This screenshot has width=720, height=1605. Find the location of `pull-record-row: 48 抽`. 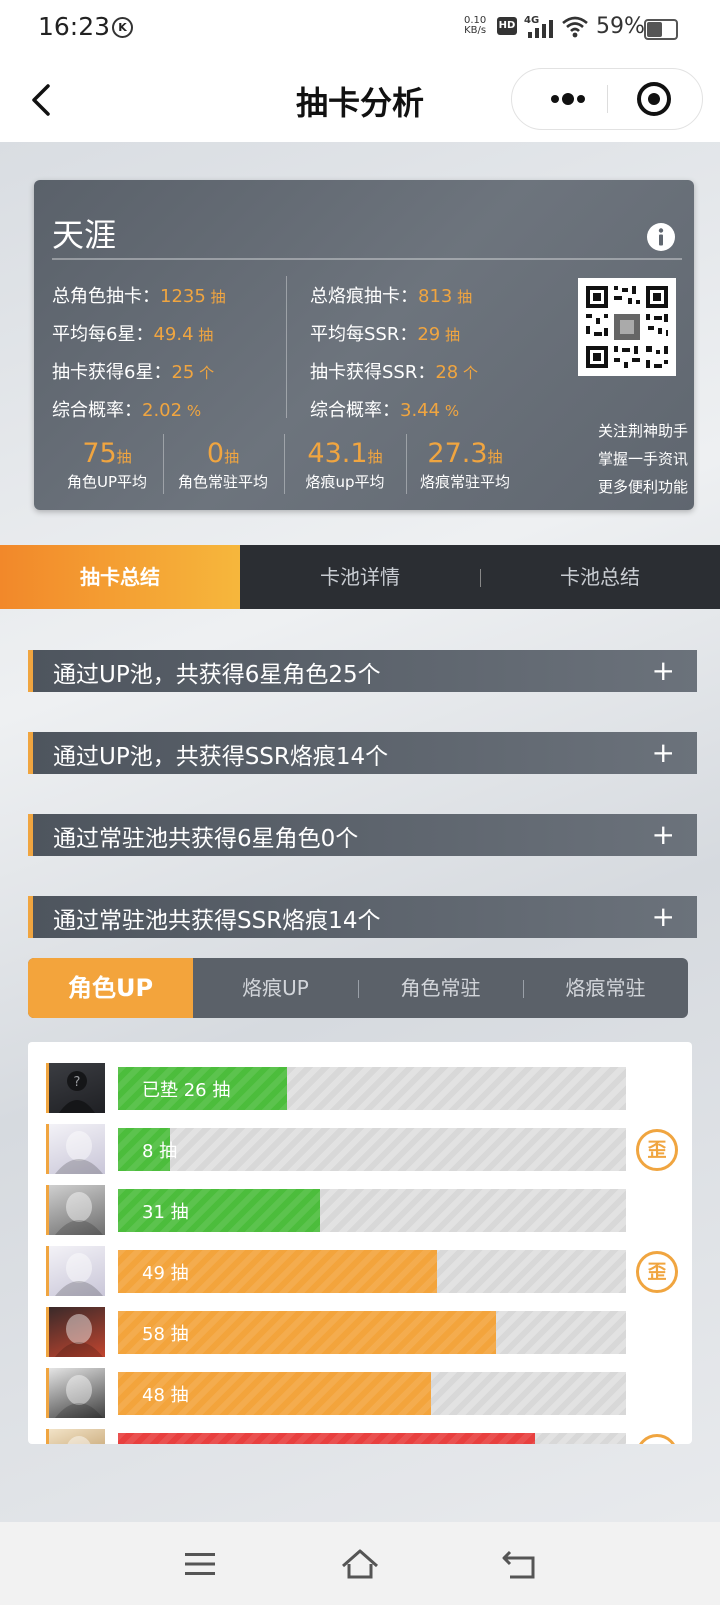

pull-record-row: 48 抽 is located at coordinates (360, 1393).